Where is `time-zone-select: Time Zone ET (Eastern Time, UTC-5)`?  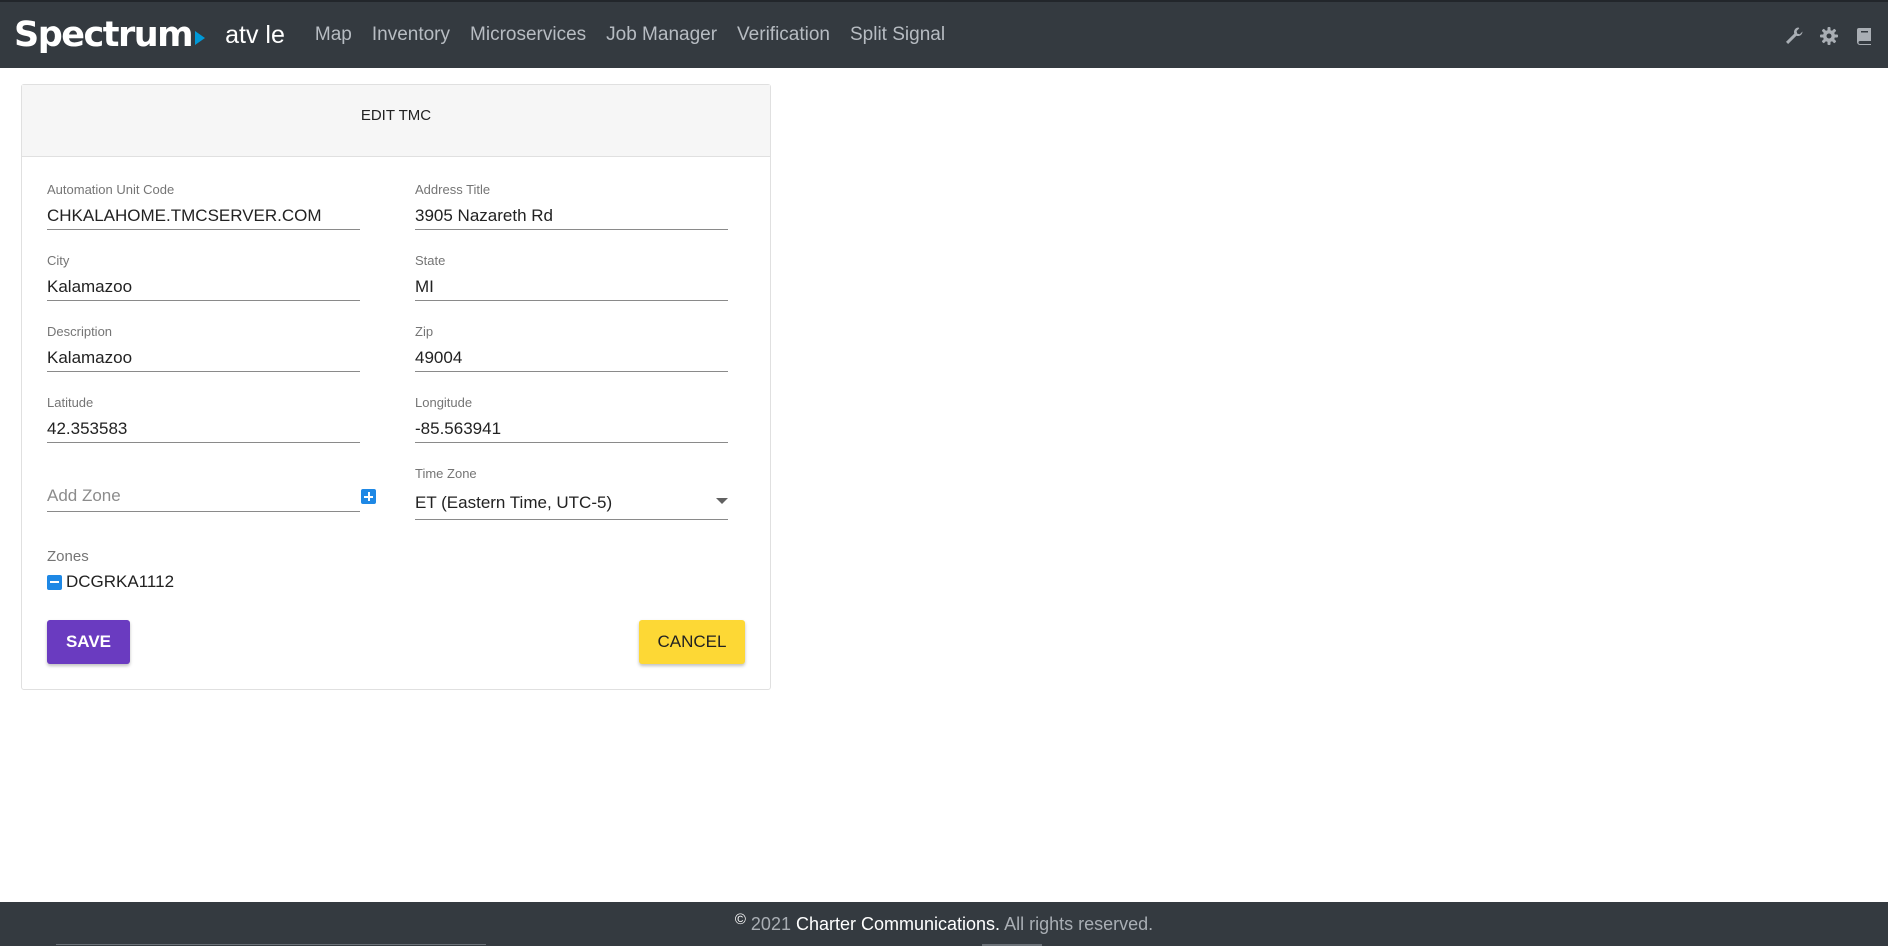 time-zone-select: Time Zone ET (Eastern Time, UTC-5) is located at coordinates (571, 493).